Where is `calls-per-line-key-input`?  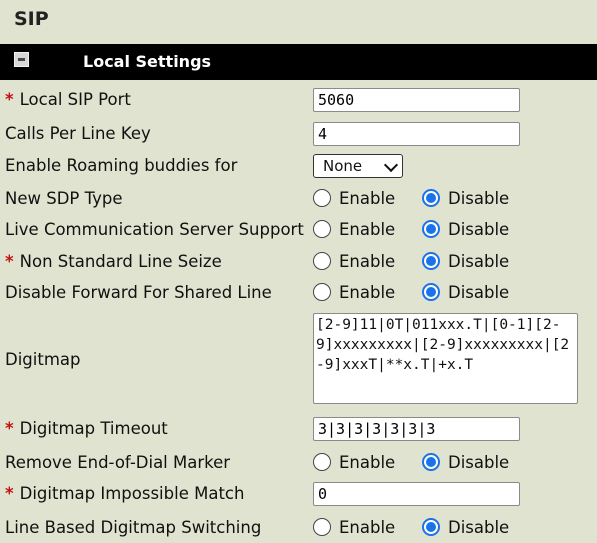
calls-per-line-key-input is located at coordinates (416, 134).